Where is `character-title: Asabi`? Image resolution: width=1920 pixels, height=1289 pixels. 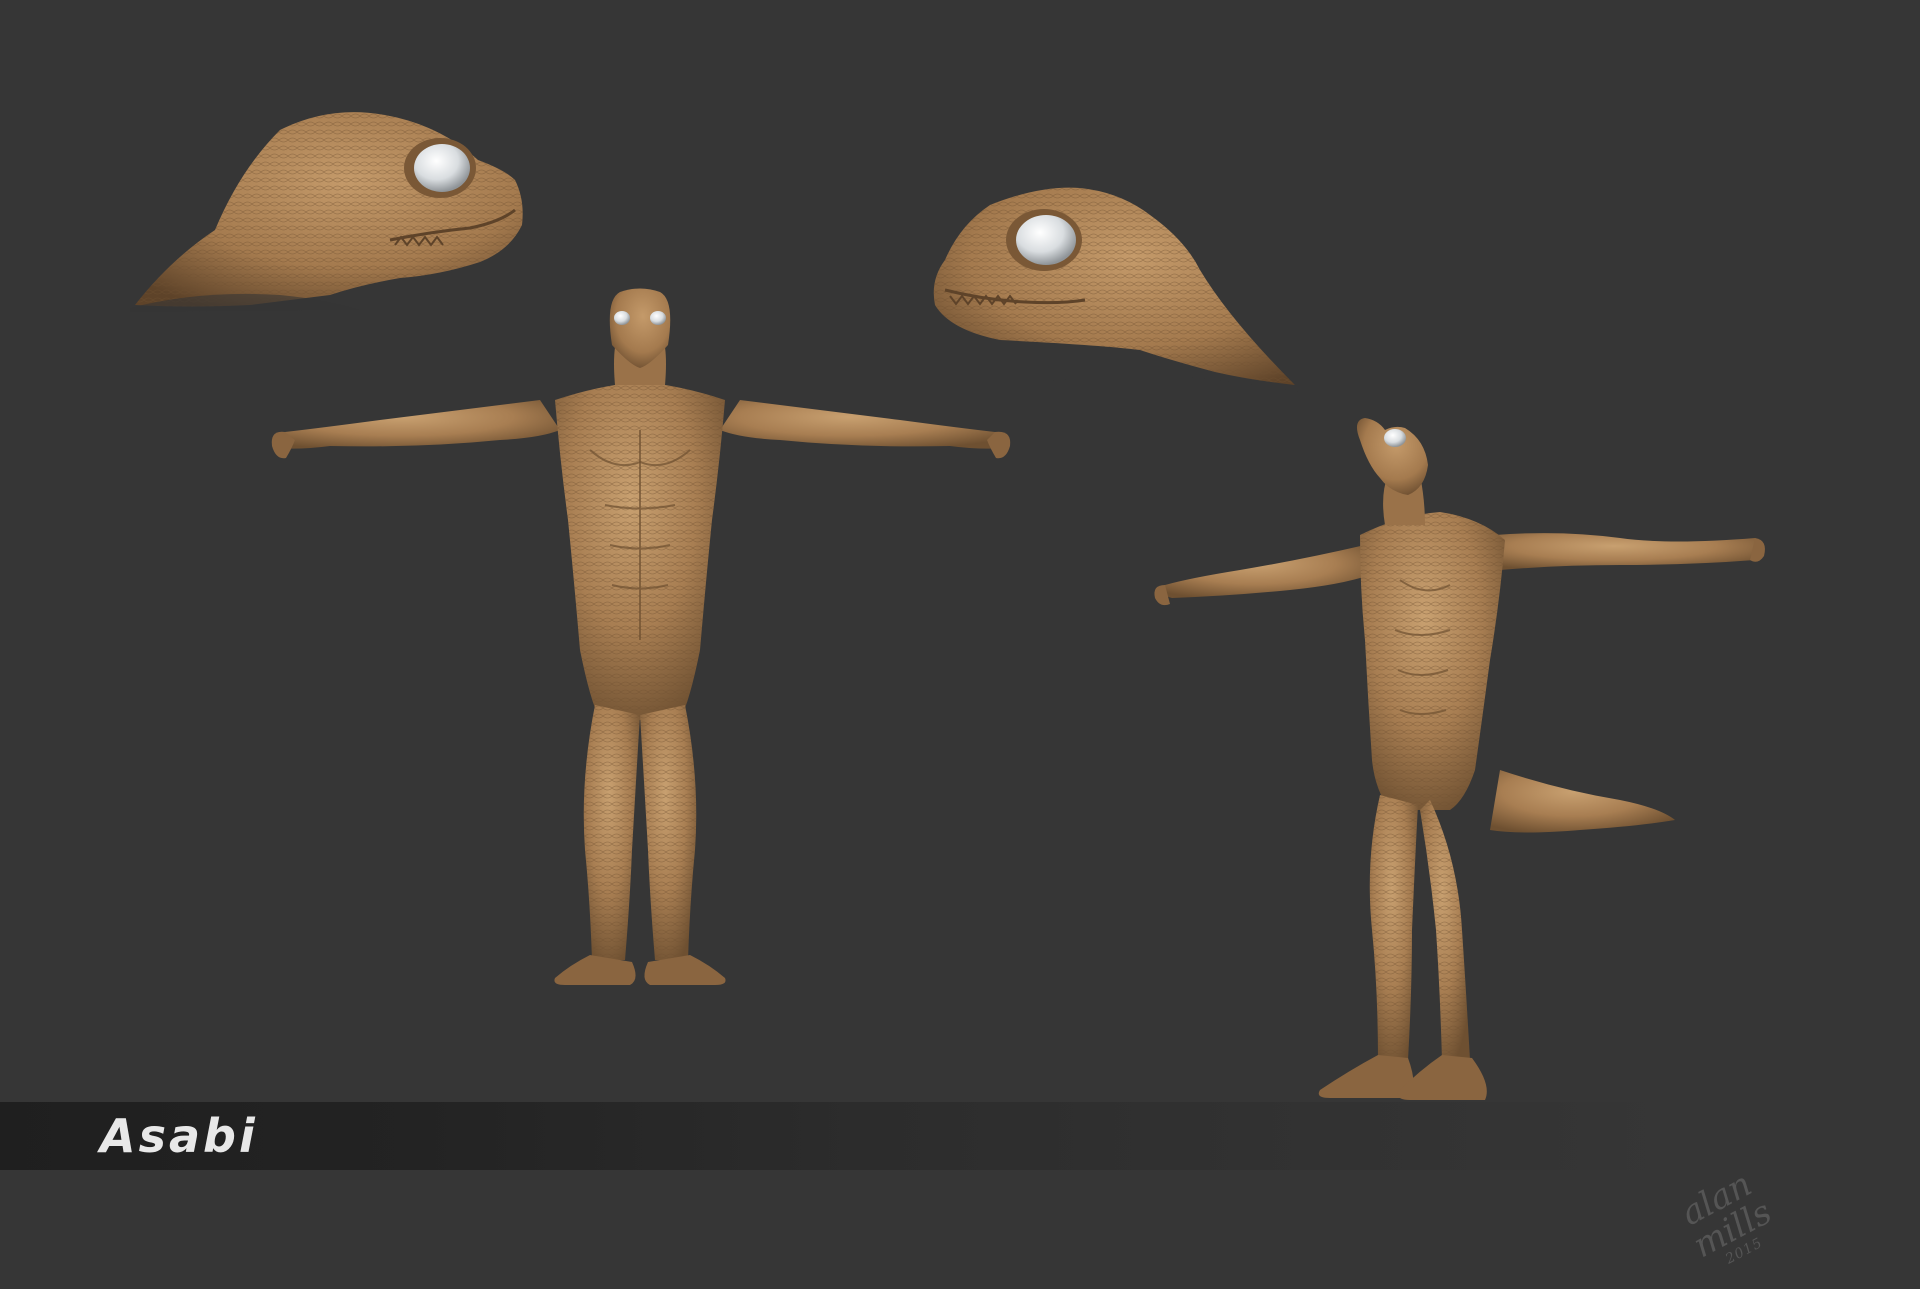
character-title: Asabi is located at coordinates (179, 1136).